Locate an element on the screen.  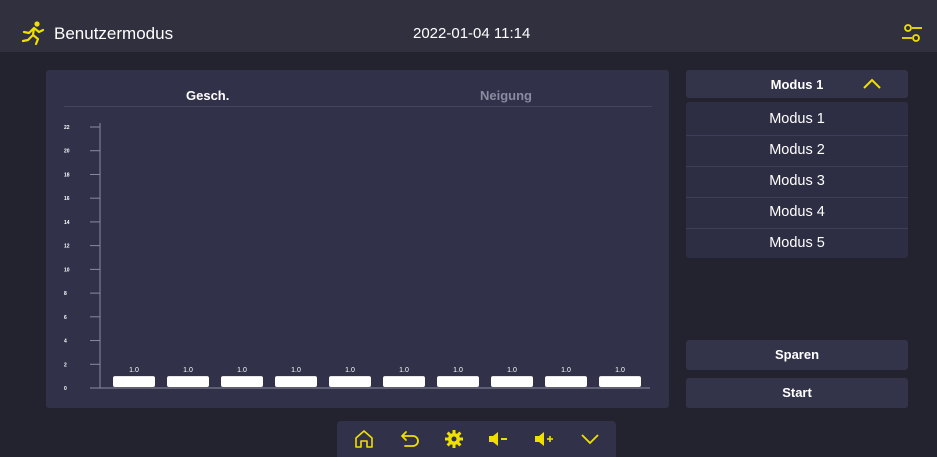
y-tick-label: 4 is located at coordinates (65, 342).